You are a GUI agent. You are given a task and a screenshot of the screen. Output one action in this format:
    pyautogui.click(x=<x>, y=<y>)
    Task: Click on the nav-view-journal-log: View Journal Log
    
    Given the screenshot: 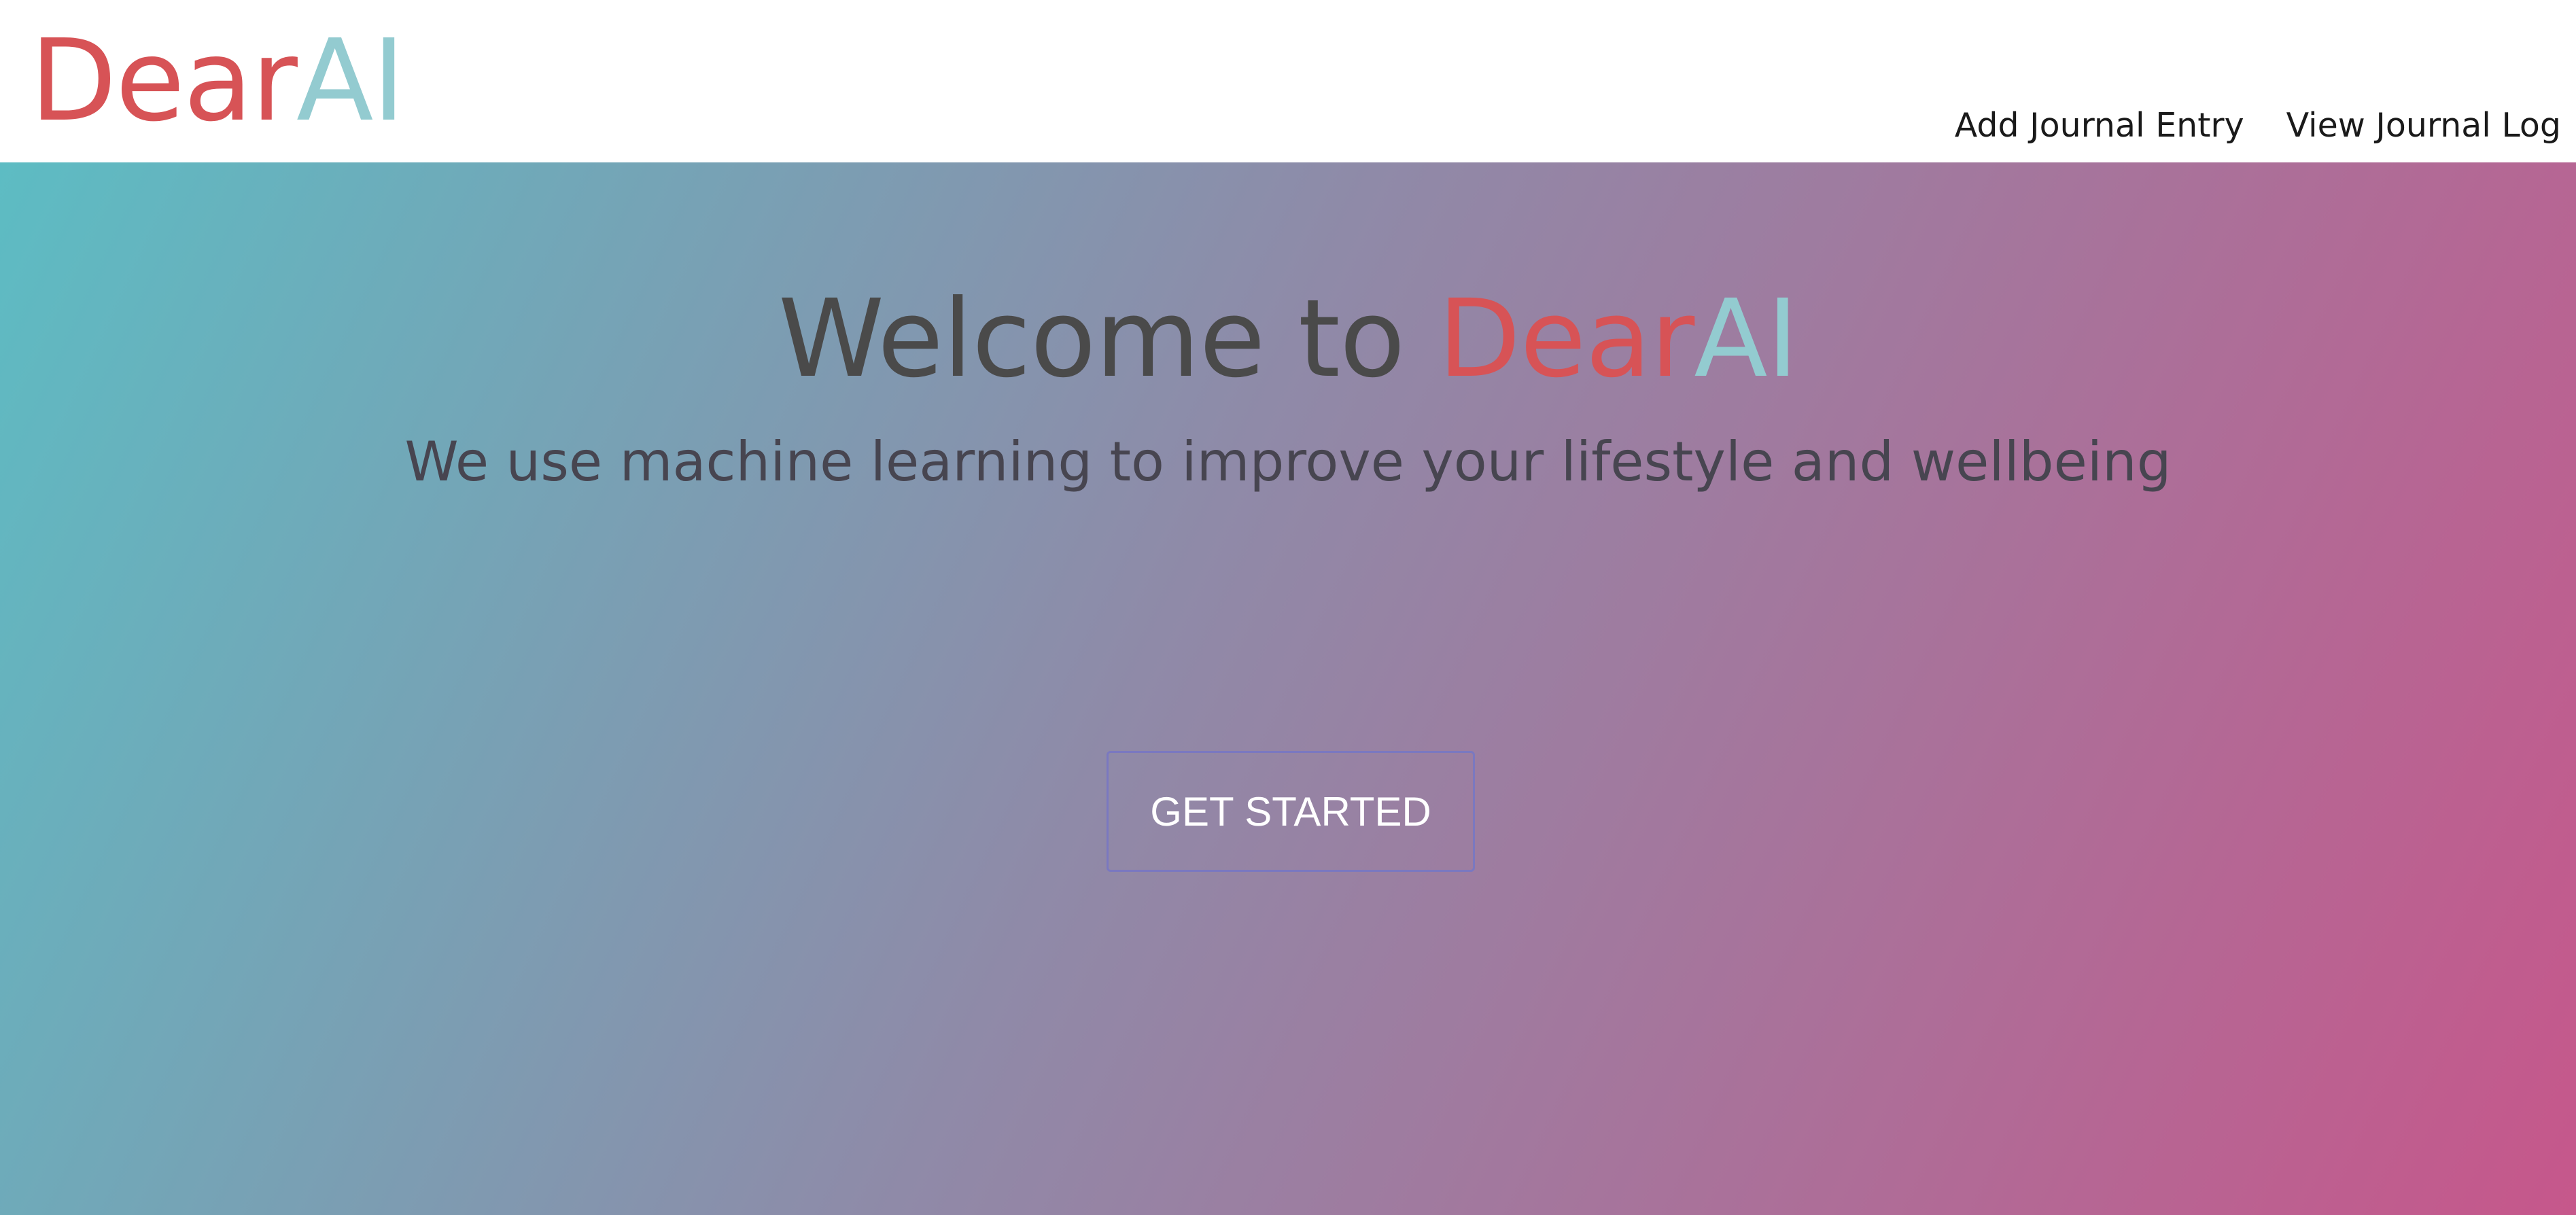 What is the action you would take?
    pyautogui.click(x=2423, y=126)
    